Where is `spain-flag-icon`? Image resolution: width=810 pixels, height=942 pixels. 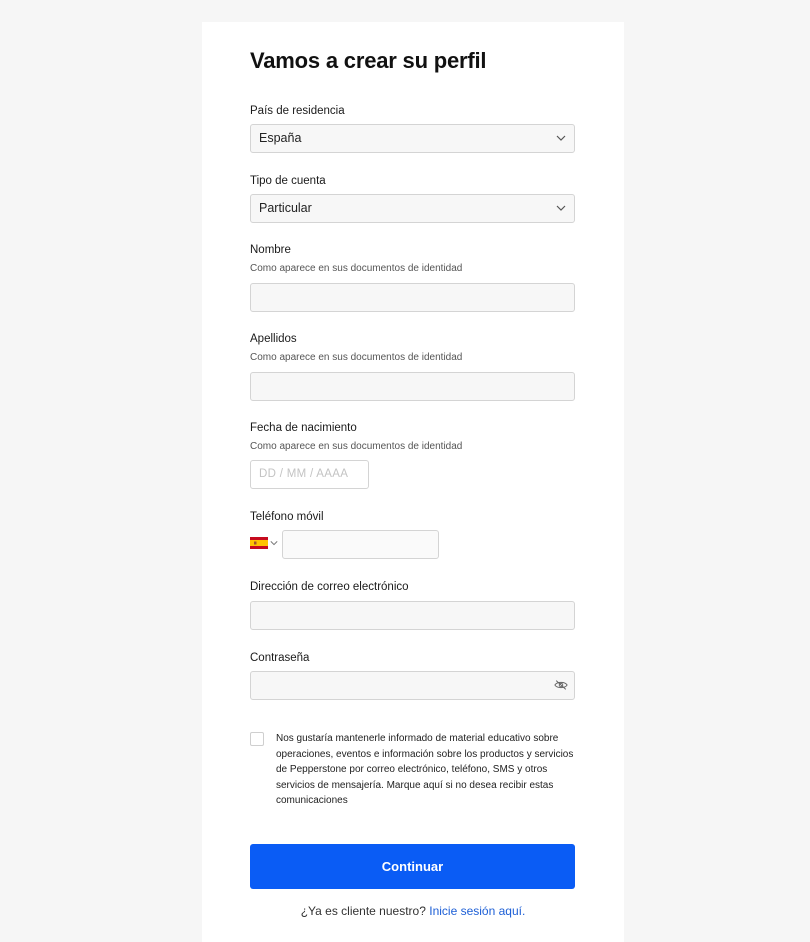
spain-flag-icon is located at coordinates (259, 543).